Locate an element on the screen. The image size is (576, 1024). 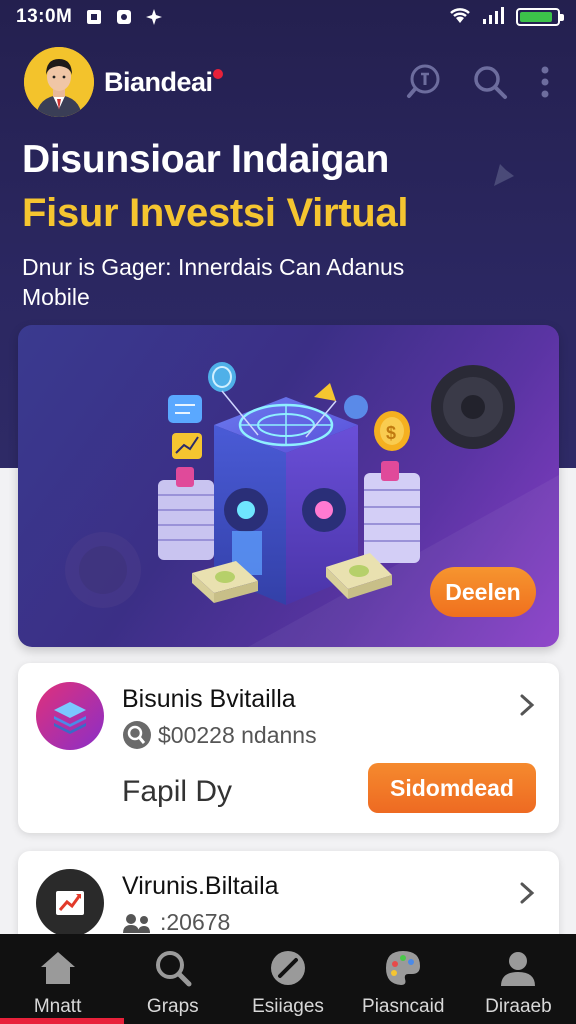
nav-label: Piasncaid is located at coordinates (403, 1006).